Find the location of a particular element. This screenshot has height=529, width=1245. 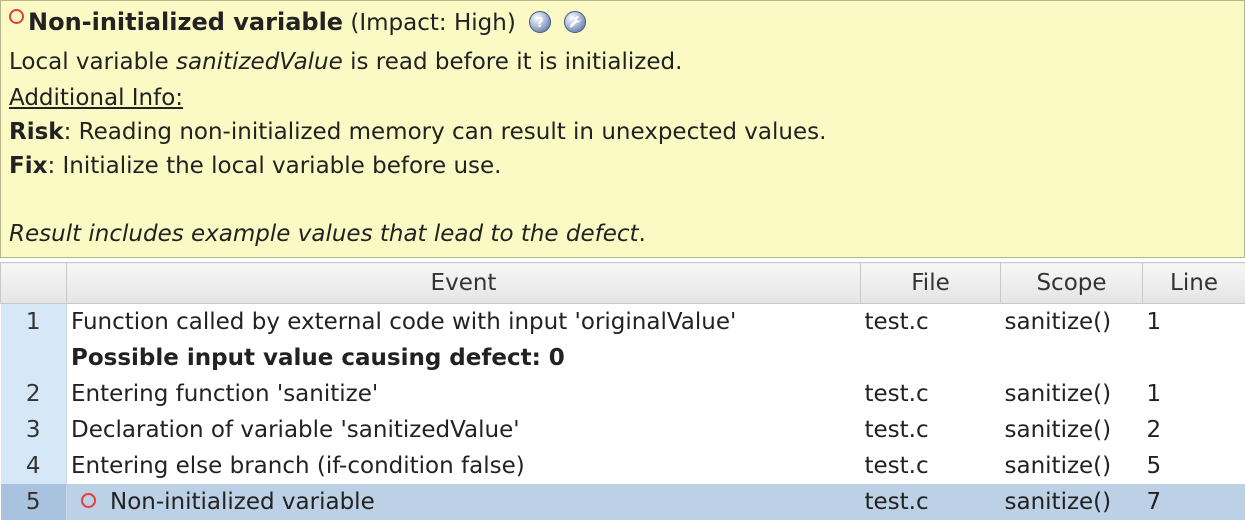

row-number: 5 is located at coordinates (33, 502).